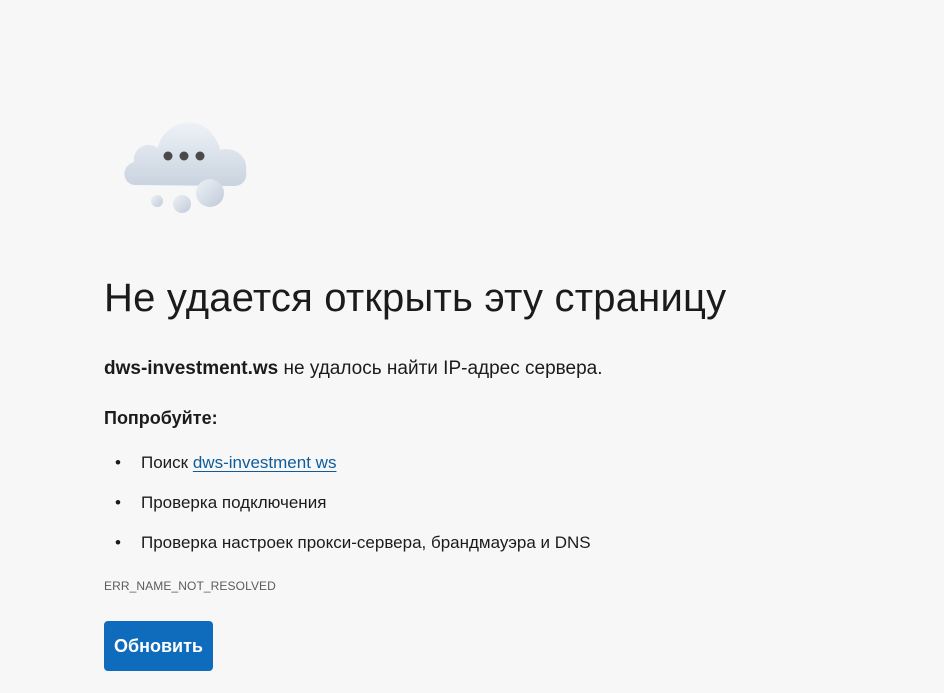  I want to click on reload-button: Обновить, so click(158, 646).